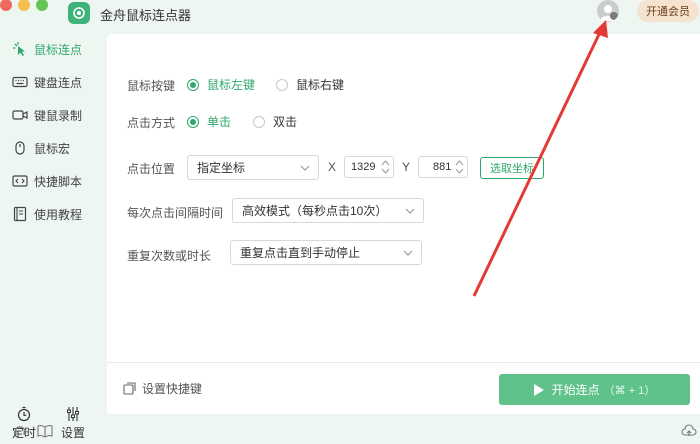  I want to click on sidebar-item-label: 鼠标连点, so click(58, 49).